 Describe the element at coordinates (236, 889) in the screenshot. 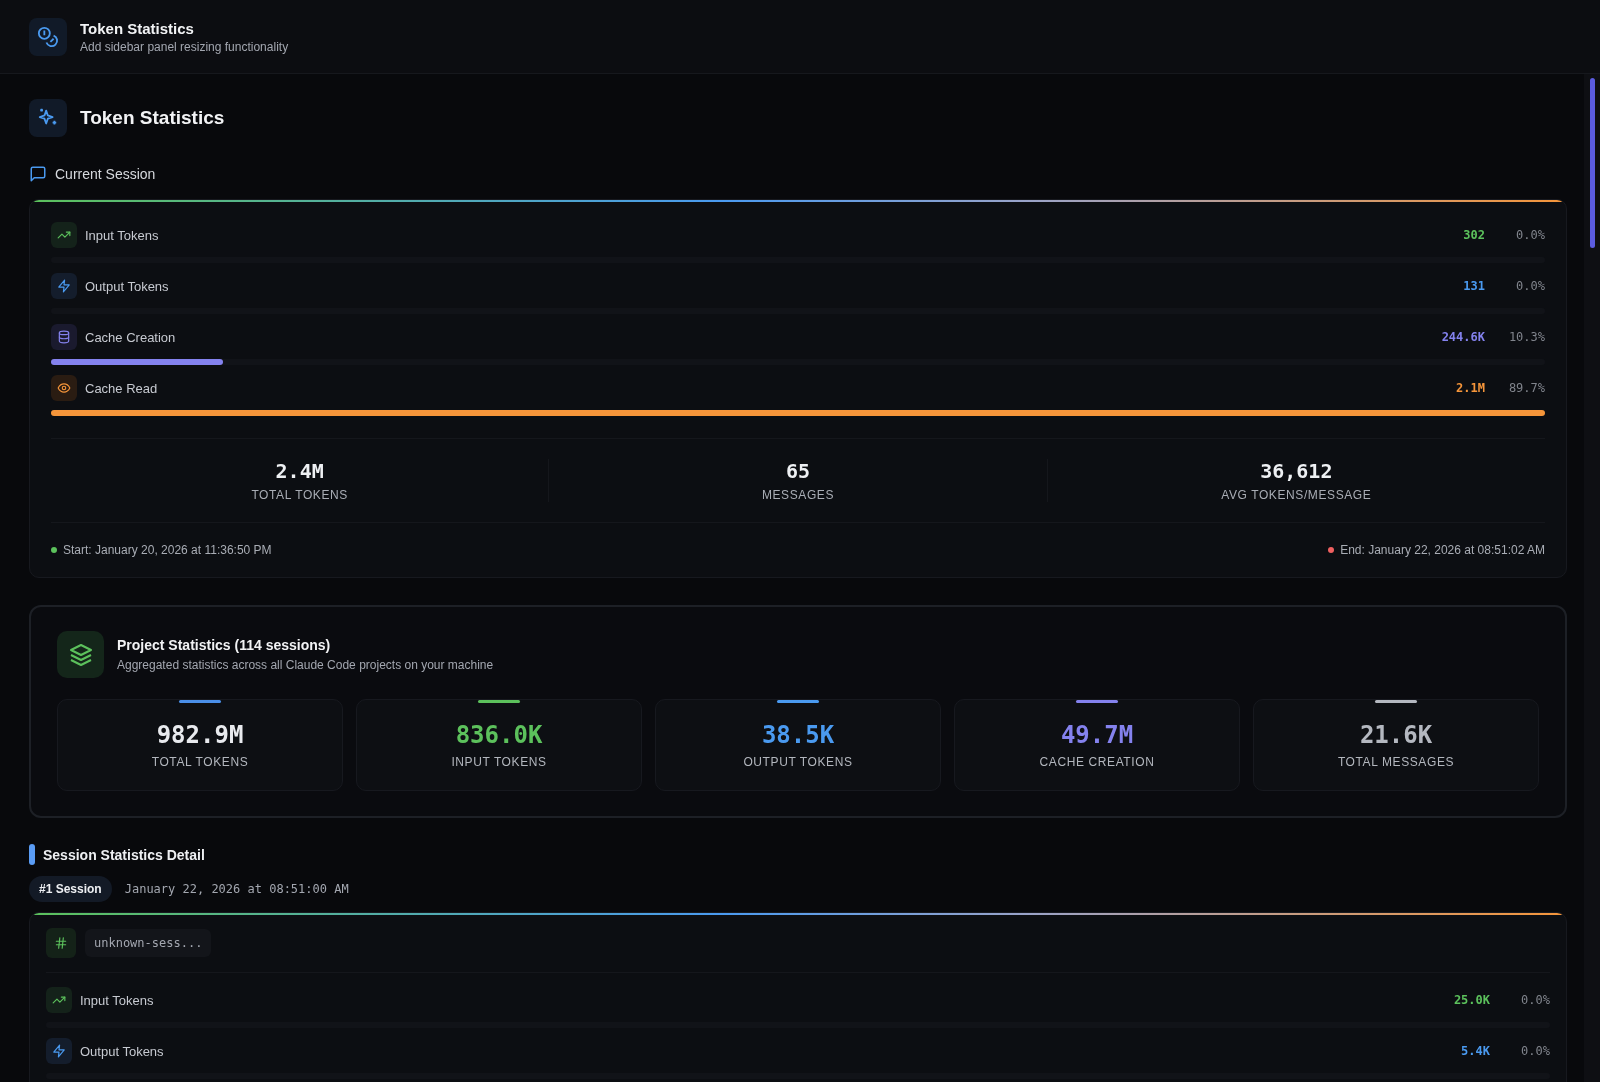

I see `session-date: January 22, 2026 at 08:51:00 AM` at that location.